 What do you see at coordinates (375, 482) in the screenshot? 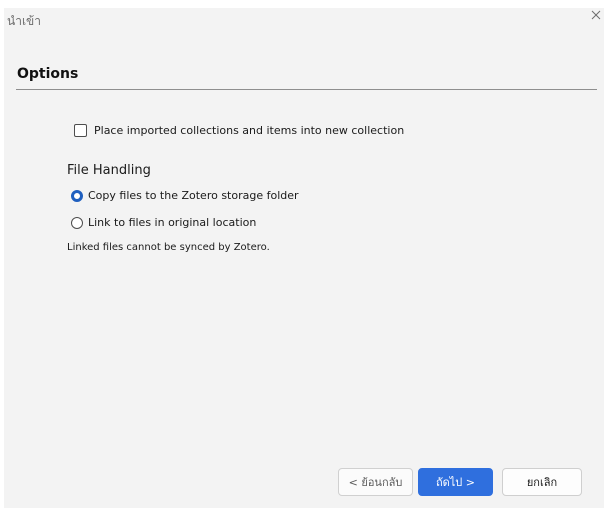
I see `back-button: < ย้อนกลับ` at bounding box center [375, 482].